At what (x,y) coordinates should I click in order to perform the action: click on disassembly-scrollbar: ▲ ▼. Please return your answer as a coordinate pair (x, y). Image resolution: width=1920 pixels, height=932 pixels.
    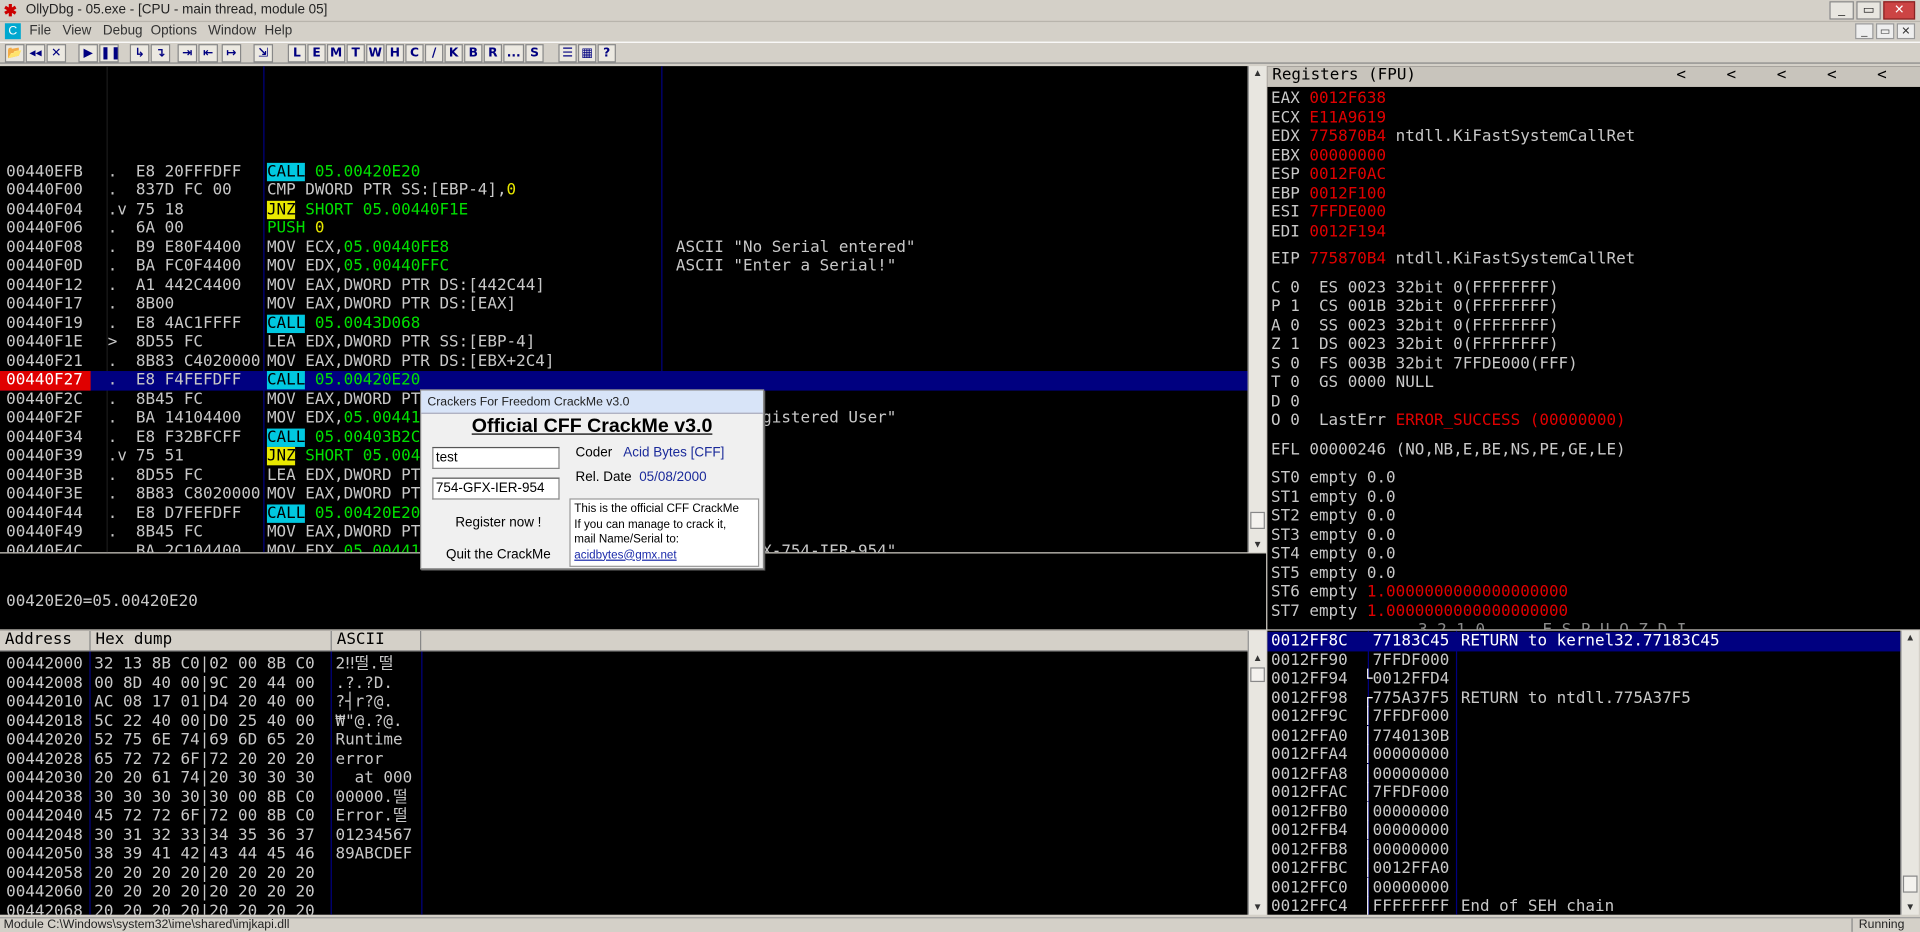
    Looking at the image, I should click on (1257, 309).